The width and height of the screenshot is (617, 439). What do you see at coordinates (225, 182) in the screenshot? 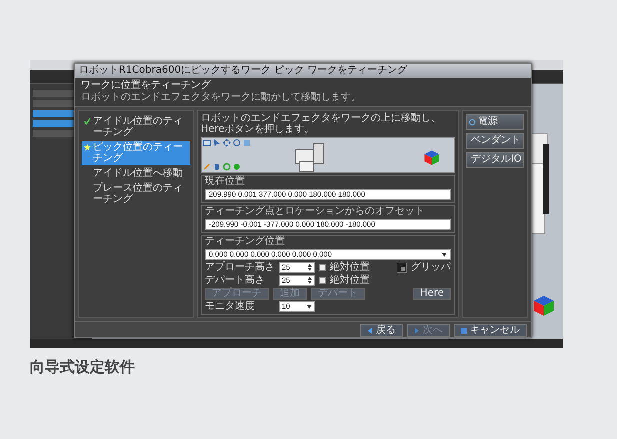
I see `group-label: 現在位置` at bounding box center [225, 182].